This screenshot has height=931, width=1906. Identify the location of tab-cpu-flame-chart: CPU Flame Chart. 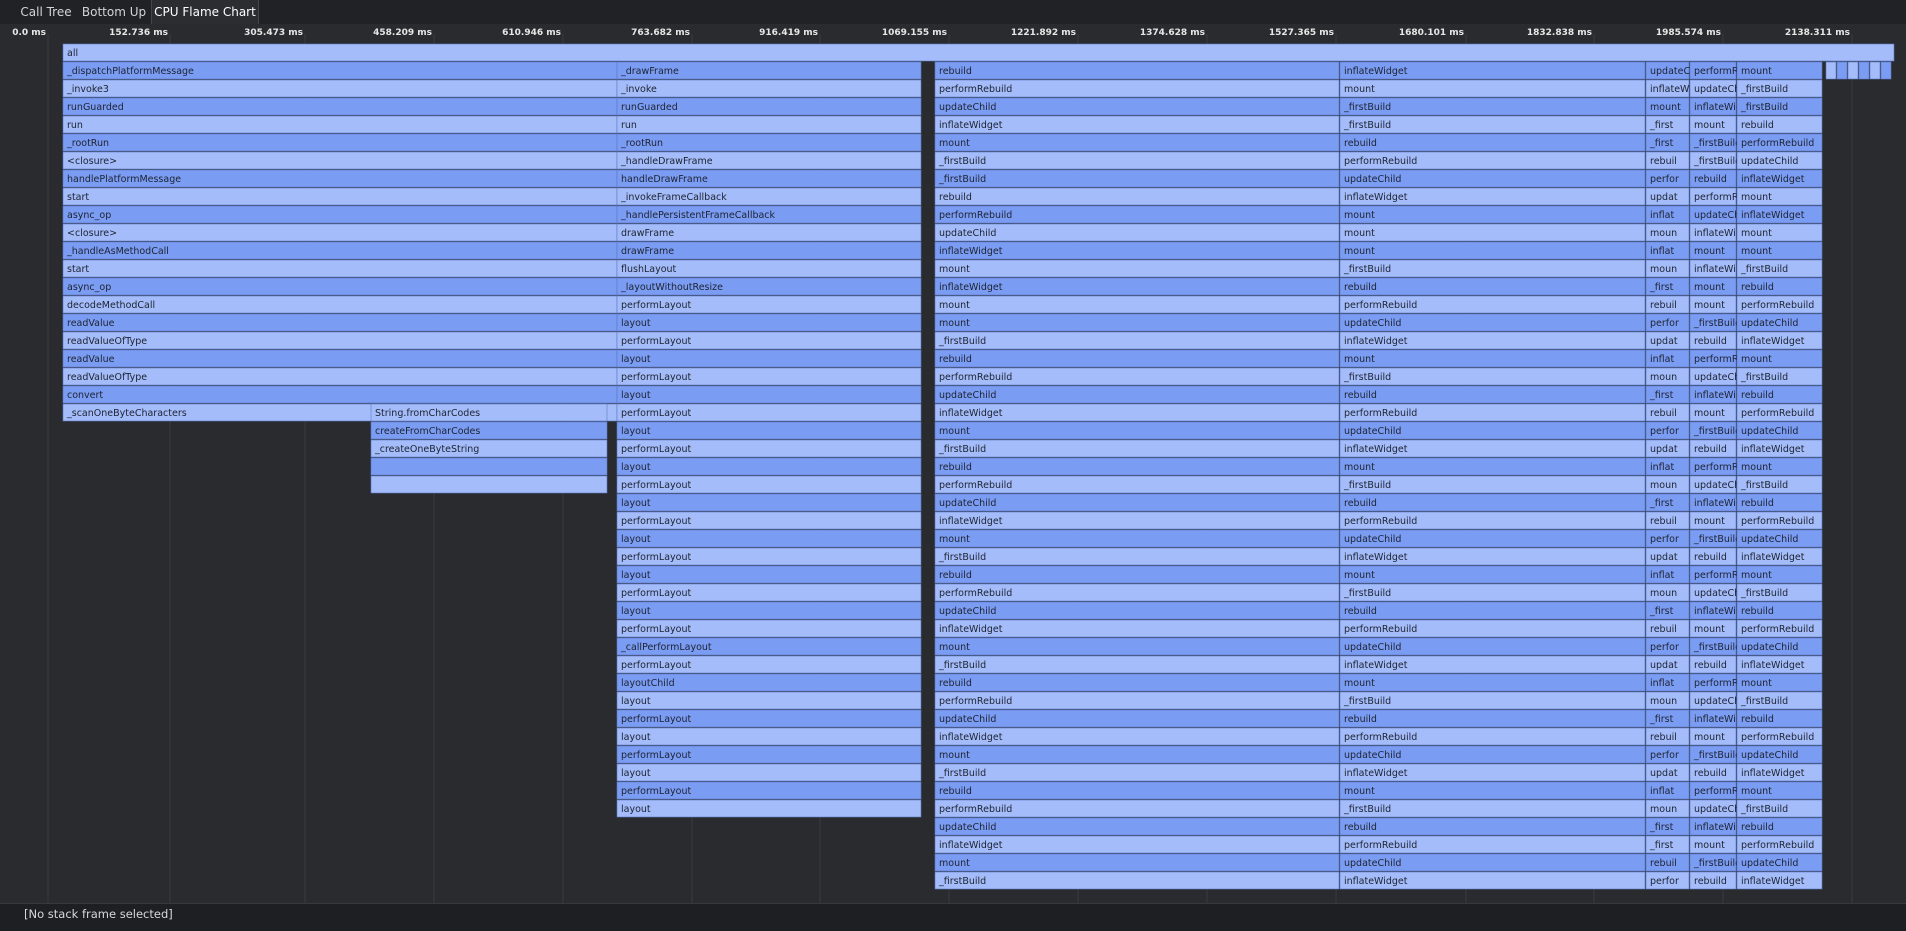
(205, 12).